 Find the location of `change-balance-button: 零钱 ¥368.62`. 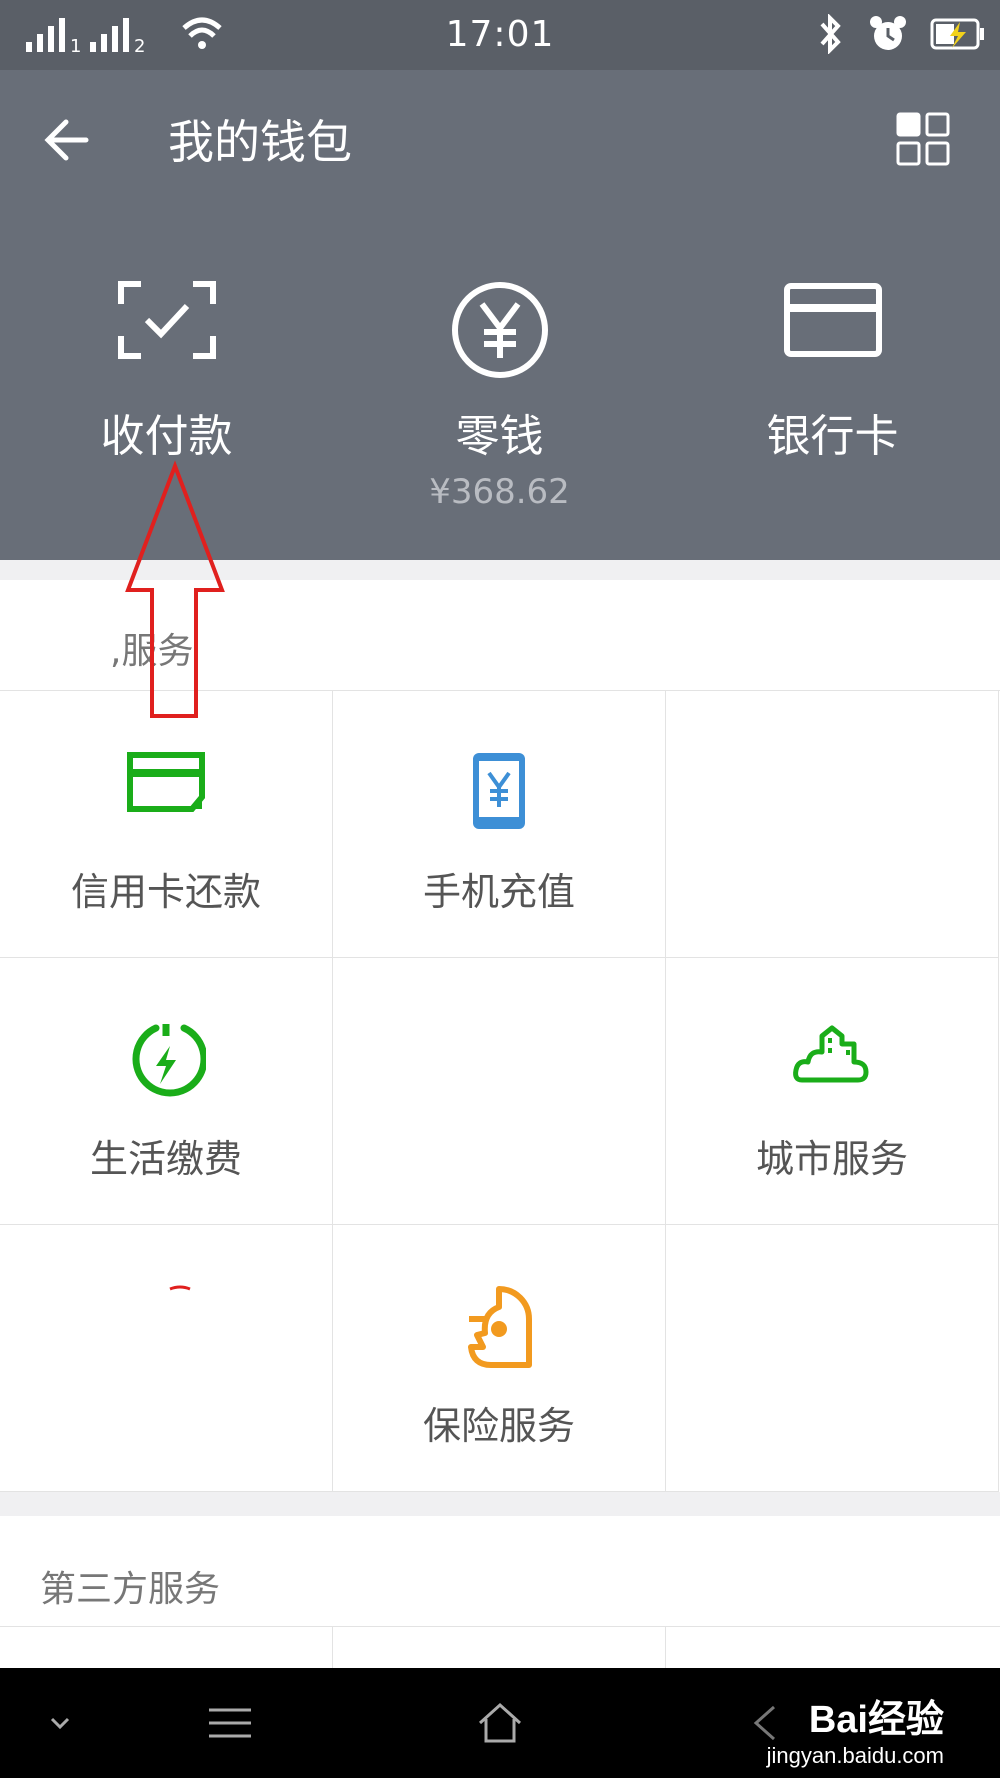

change-balance-button: 零钱 ¥368.62 is located at coordinates (499, 405).